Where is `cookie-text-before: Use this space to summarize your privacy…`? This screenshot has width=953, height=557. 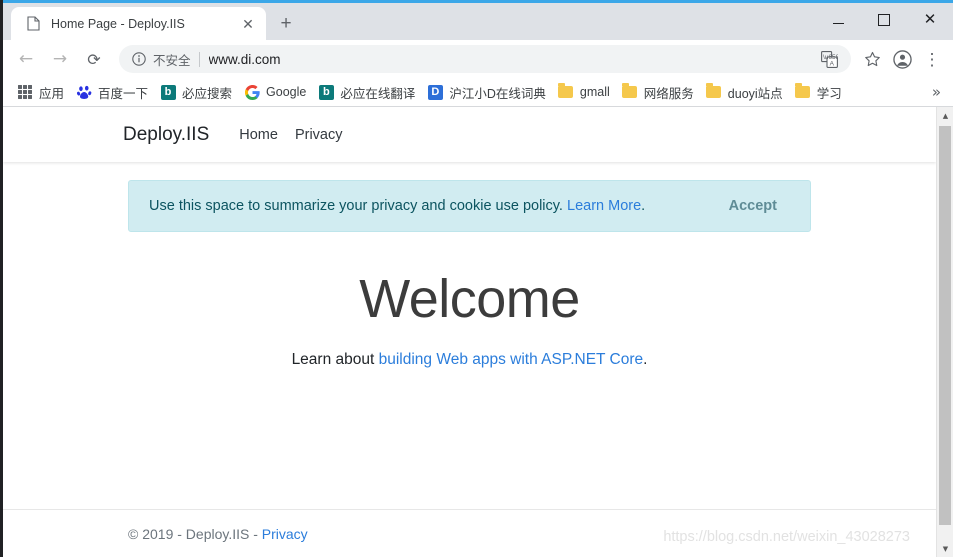 cookie-text-before: Use this space to summarize your privacy… is located at coordinates (358, 206).